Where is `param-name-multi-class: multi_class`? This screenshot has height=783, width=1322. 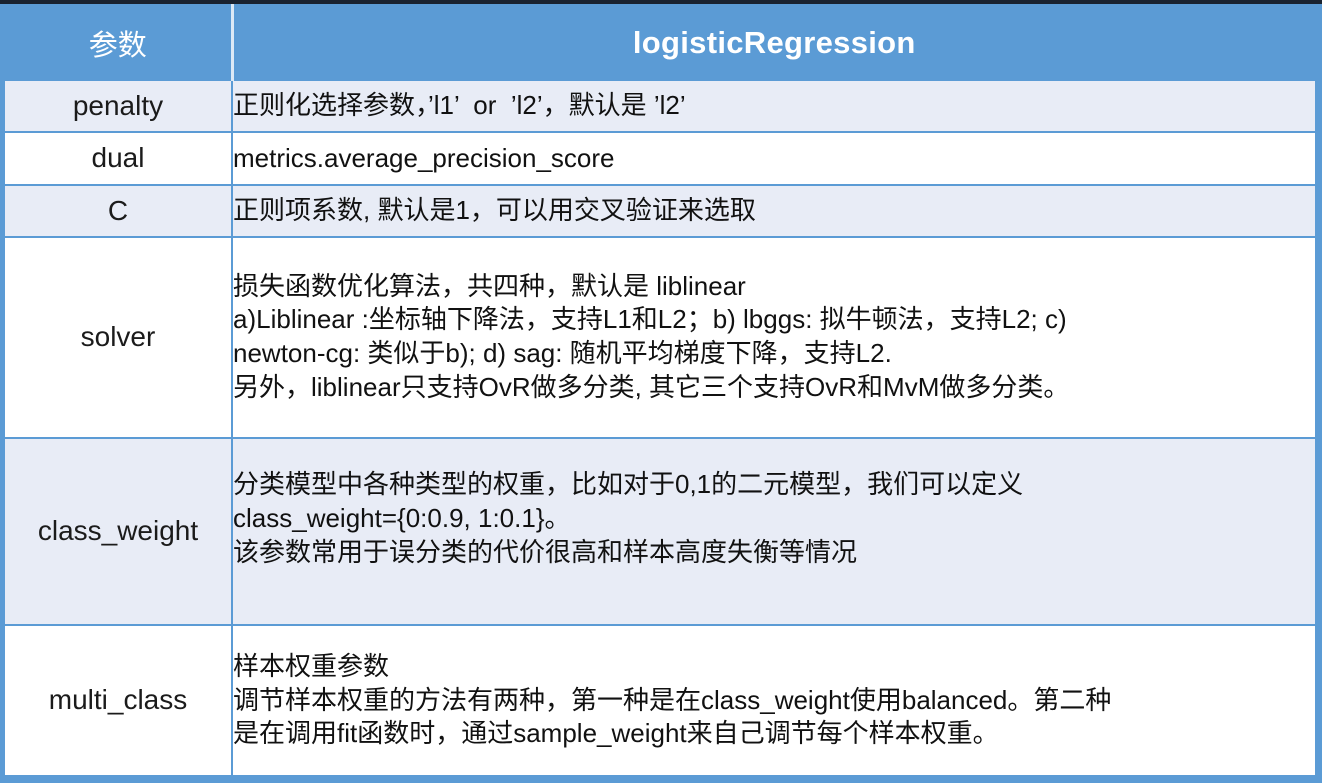 param-name-multi-class: multi_class is located at coordinates (118, 700).